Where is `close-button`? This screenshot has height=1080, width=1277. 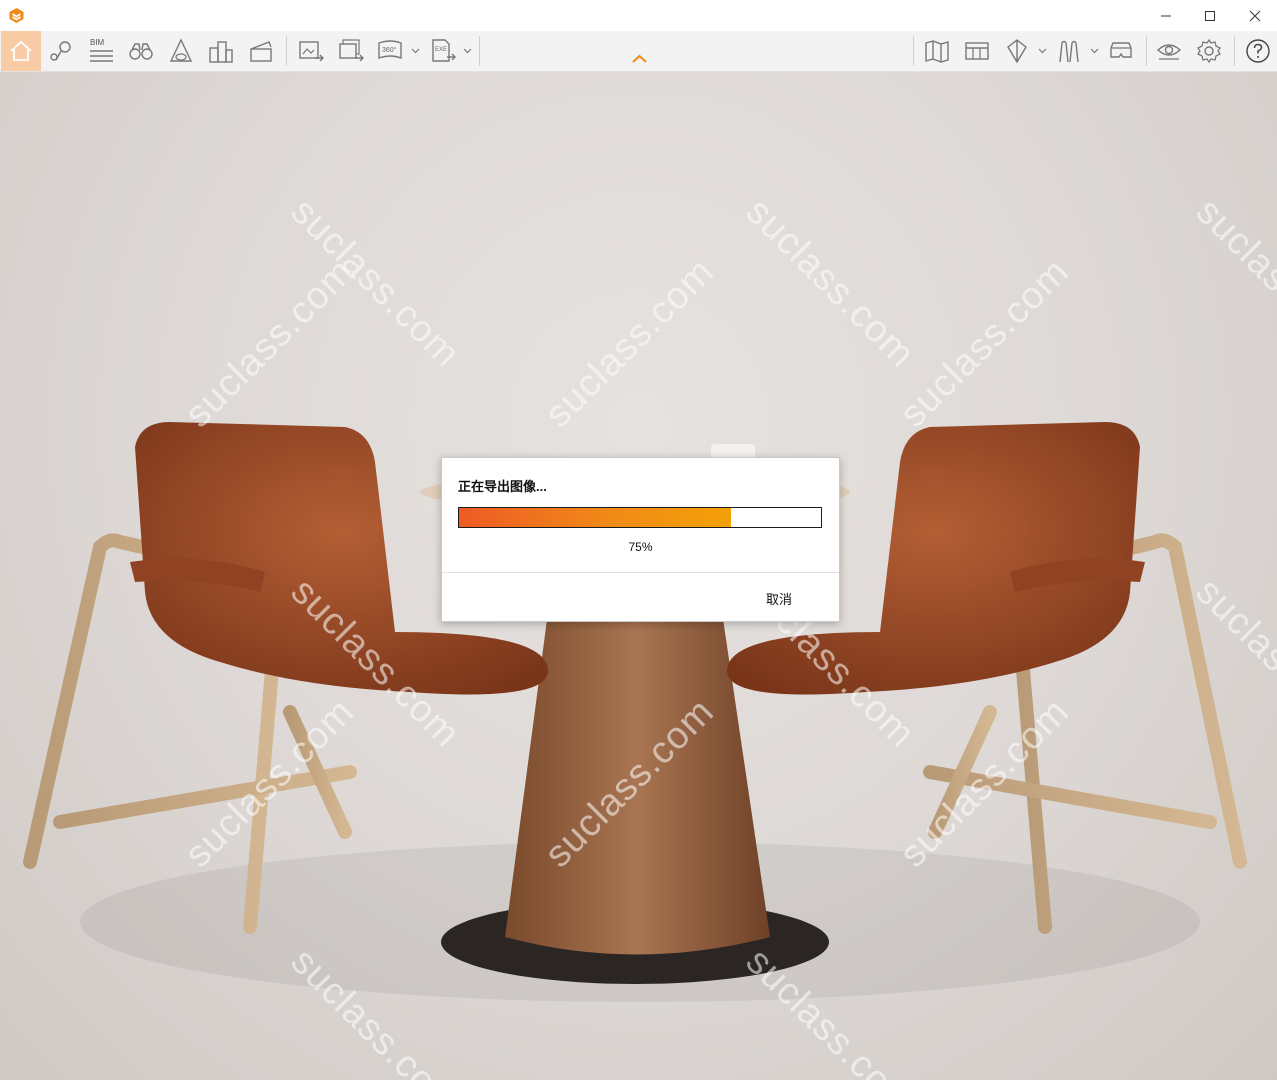 close-button is located at coordinates (1254, 15).